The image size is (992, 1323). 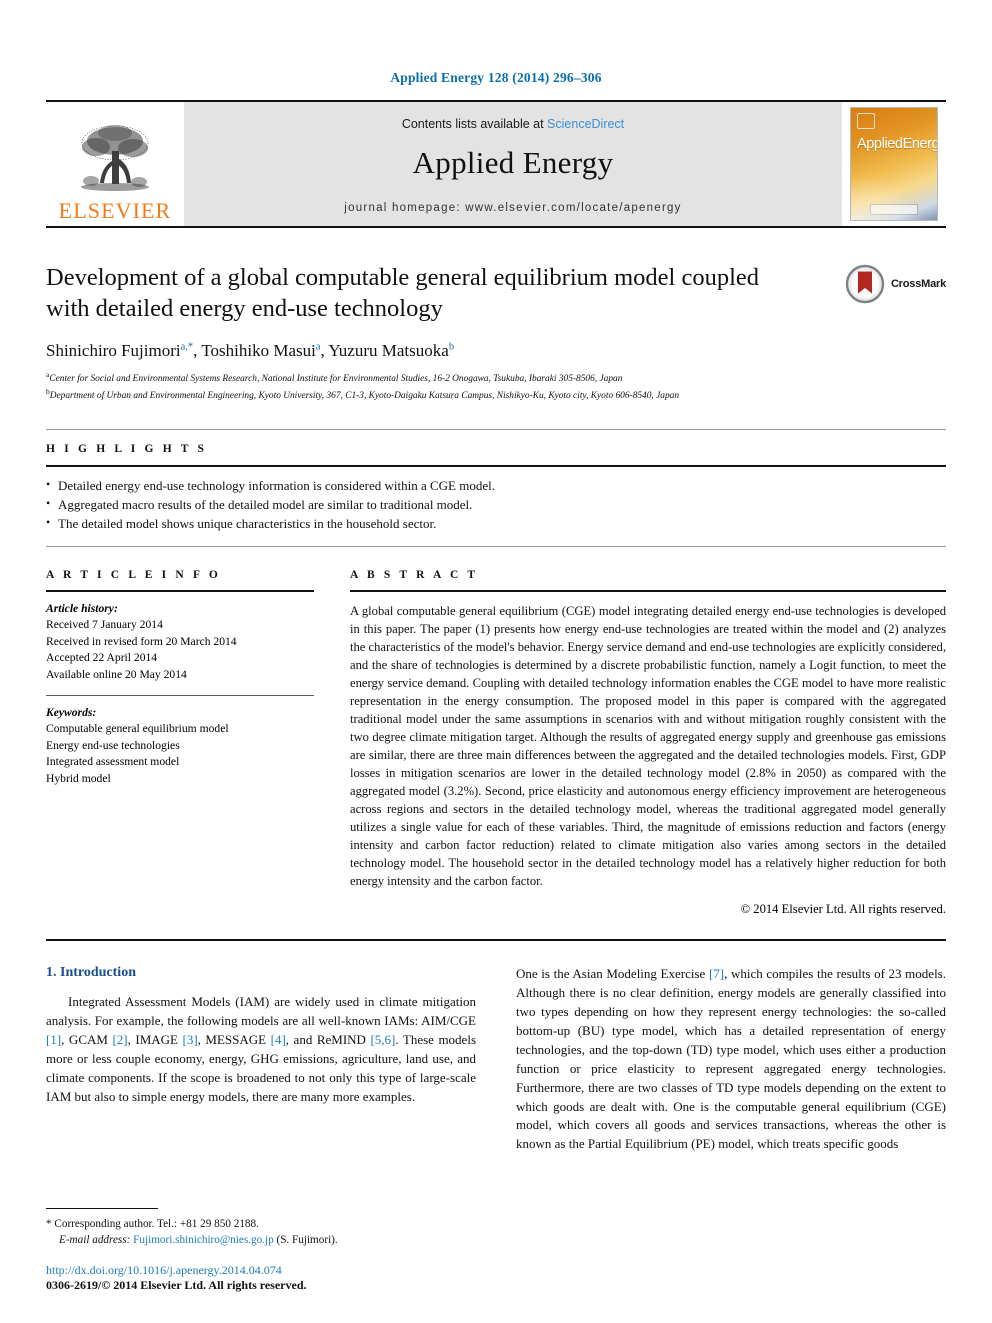 What do you see at coordinates (87, 1039) in the screenshot?
I see `intro-text-part: , GCAM` at bounding box center [87, 1039].